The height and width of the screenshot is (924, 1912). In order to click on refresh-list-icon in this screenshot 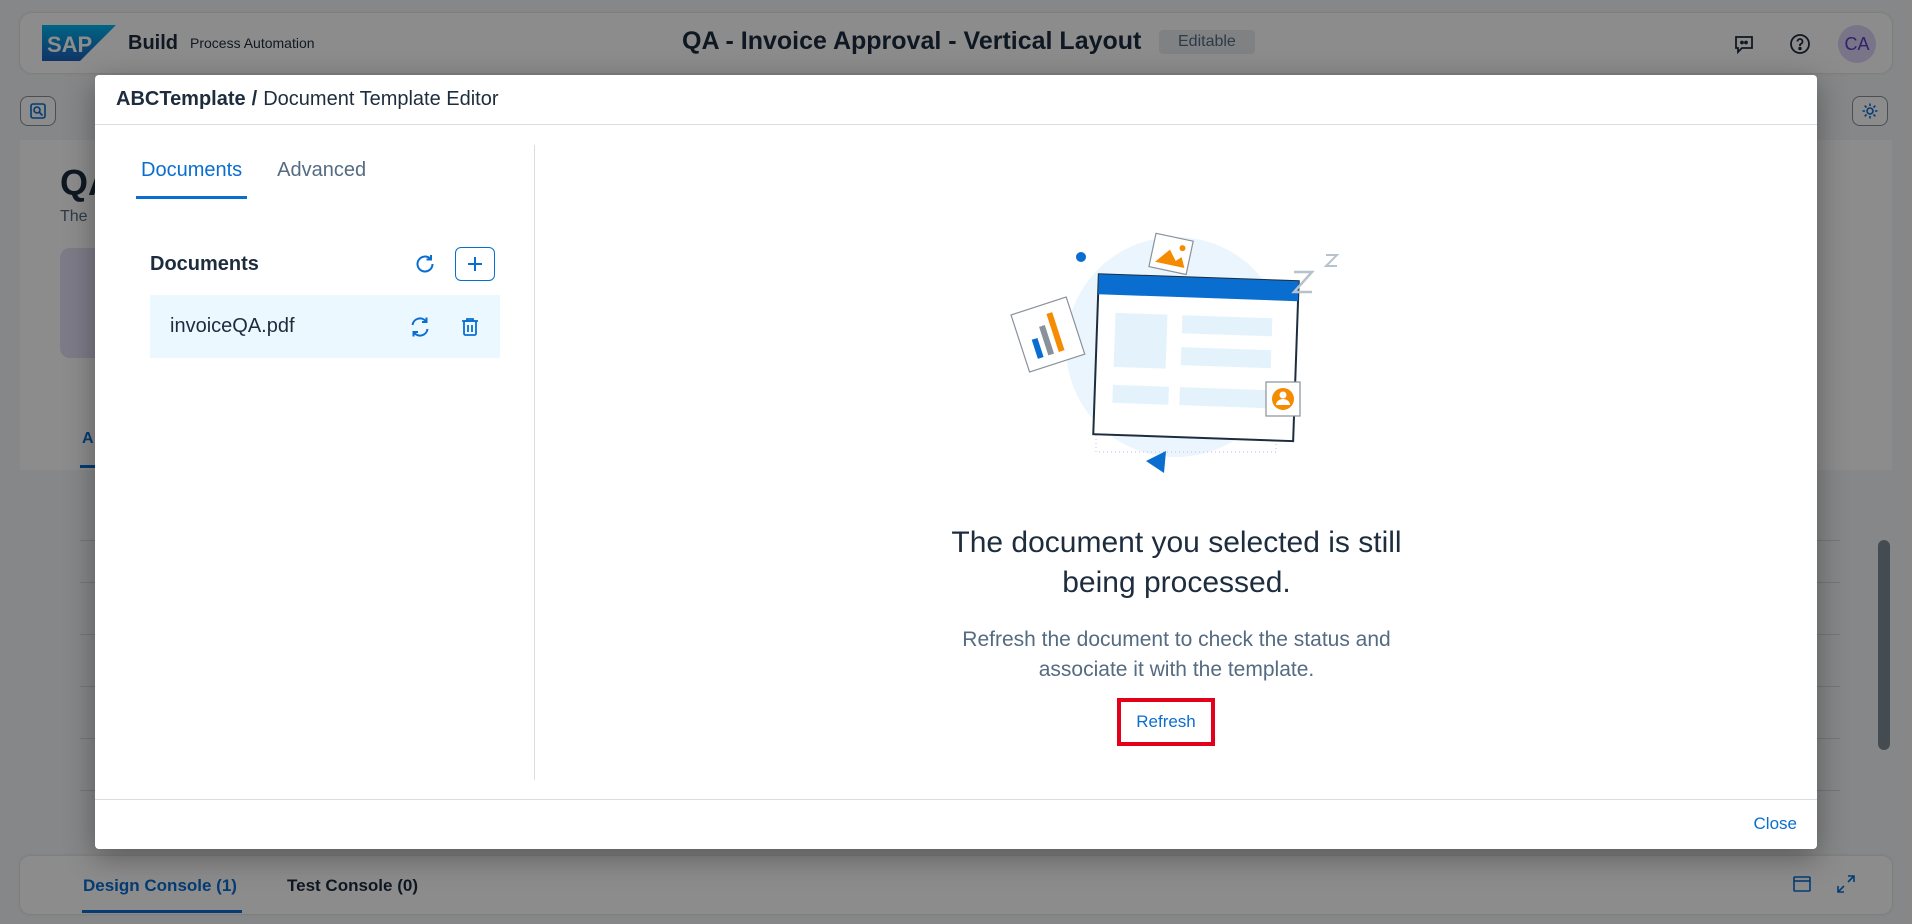, I will do `click(425, 264)`.